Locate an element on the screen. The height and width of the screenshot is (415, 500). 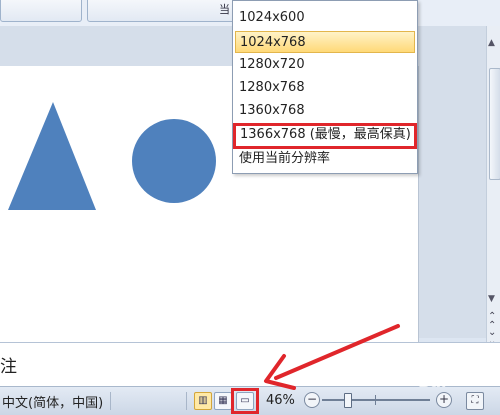
resolution-option-highlighted: 1366x768 (最慢，最高保真) is located at coordinates (325, 136).